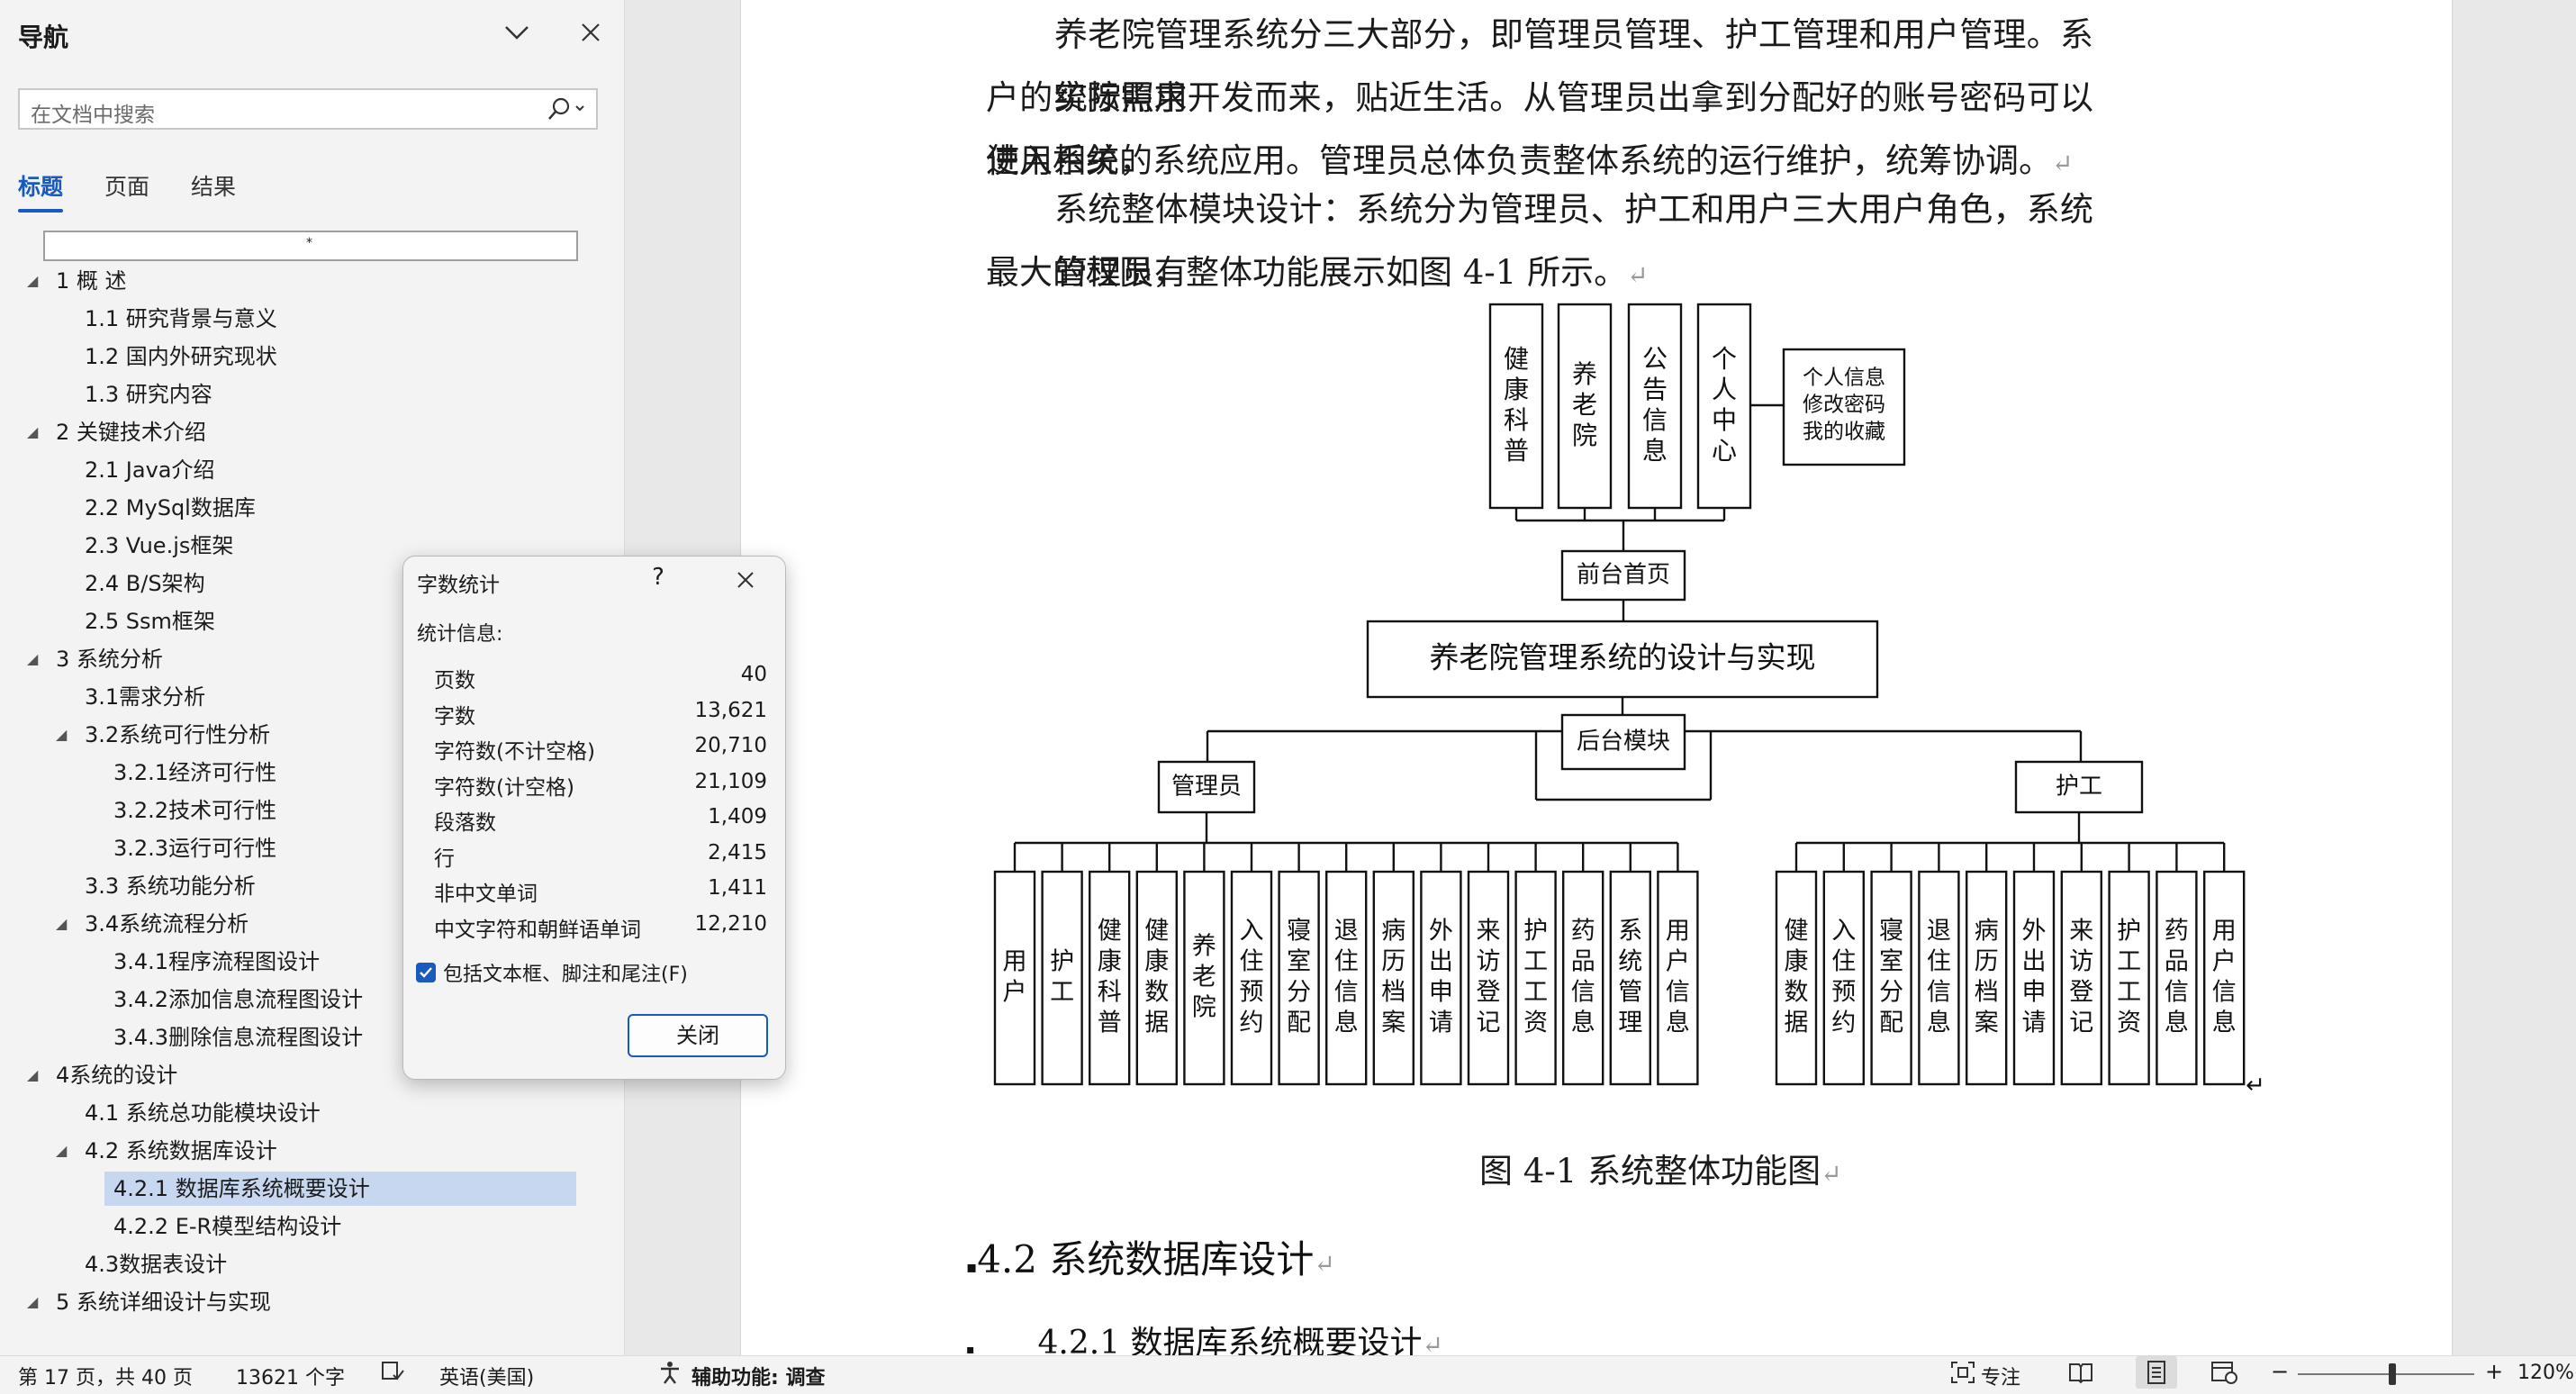 The height and width of the screenshot is (1394, 2576). What do you see at coordinates (340, 1189) in the screenshot?
I see `nav-heading-item: 4.2.1 数据库系统概要设计` at bounding box center [340, 1189].